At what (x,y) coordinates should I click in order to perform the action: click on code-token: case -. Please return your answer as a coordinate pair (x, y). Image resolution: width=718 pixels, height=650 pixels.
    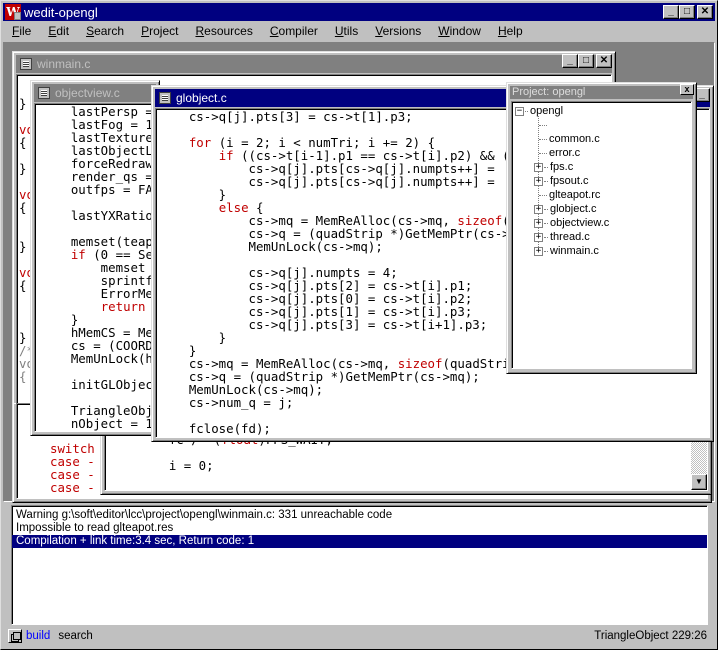
    Looking at the image, I should click on (72, 487).